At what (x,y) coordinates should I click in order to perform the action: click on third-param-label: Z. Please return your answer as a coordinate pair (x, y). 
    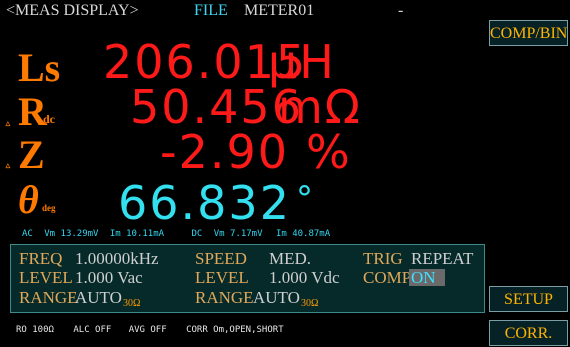
    Looking at the image, I should click on (31, 155).